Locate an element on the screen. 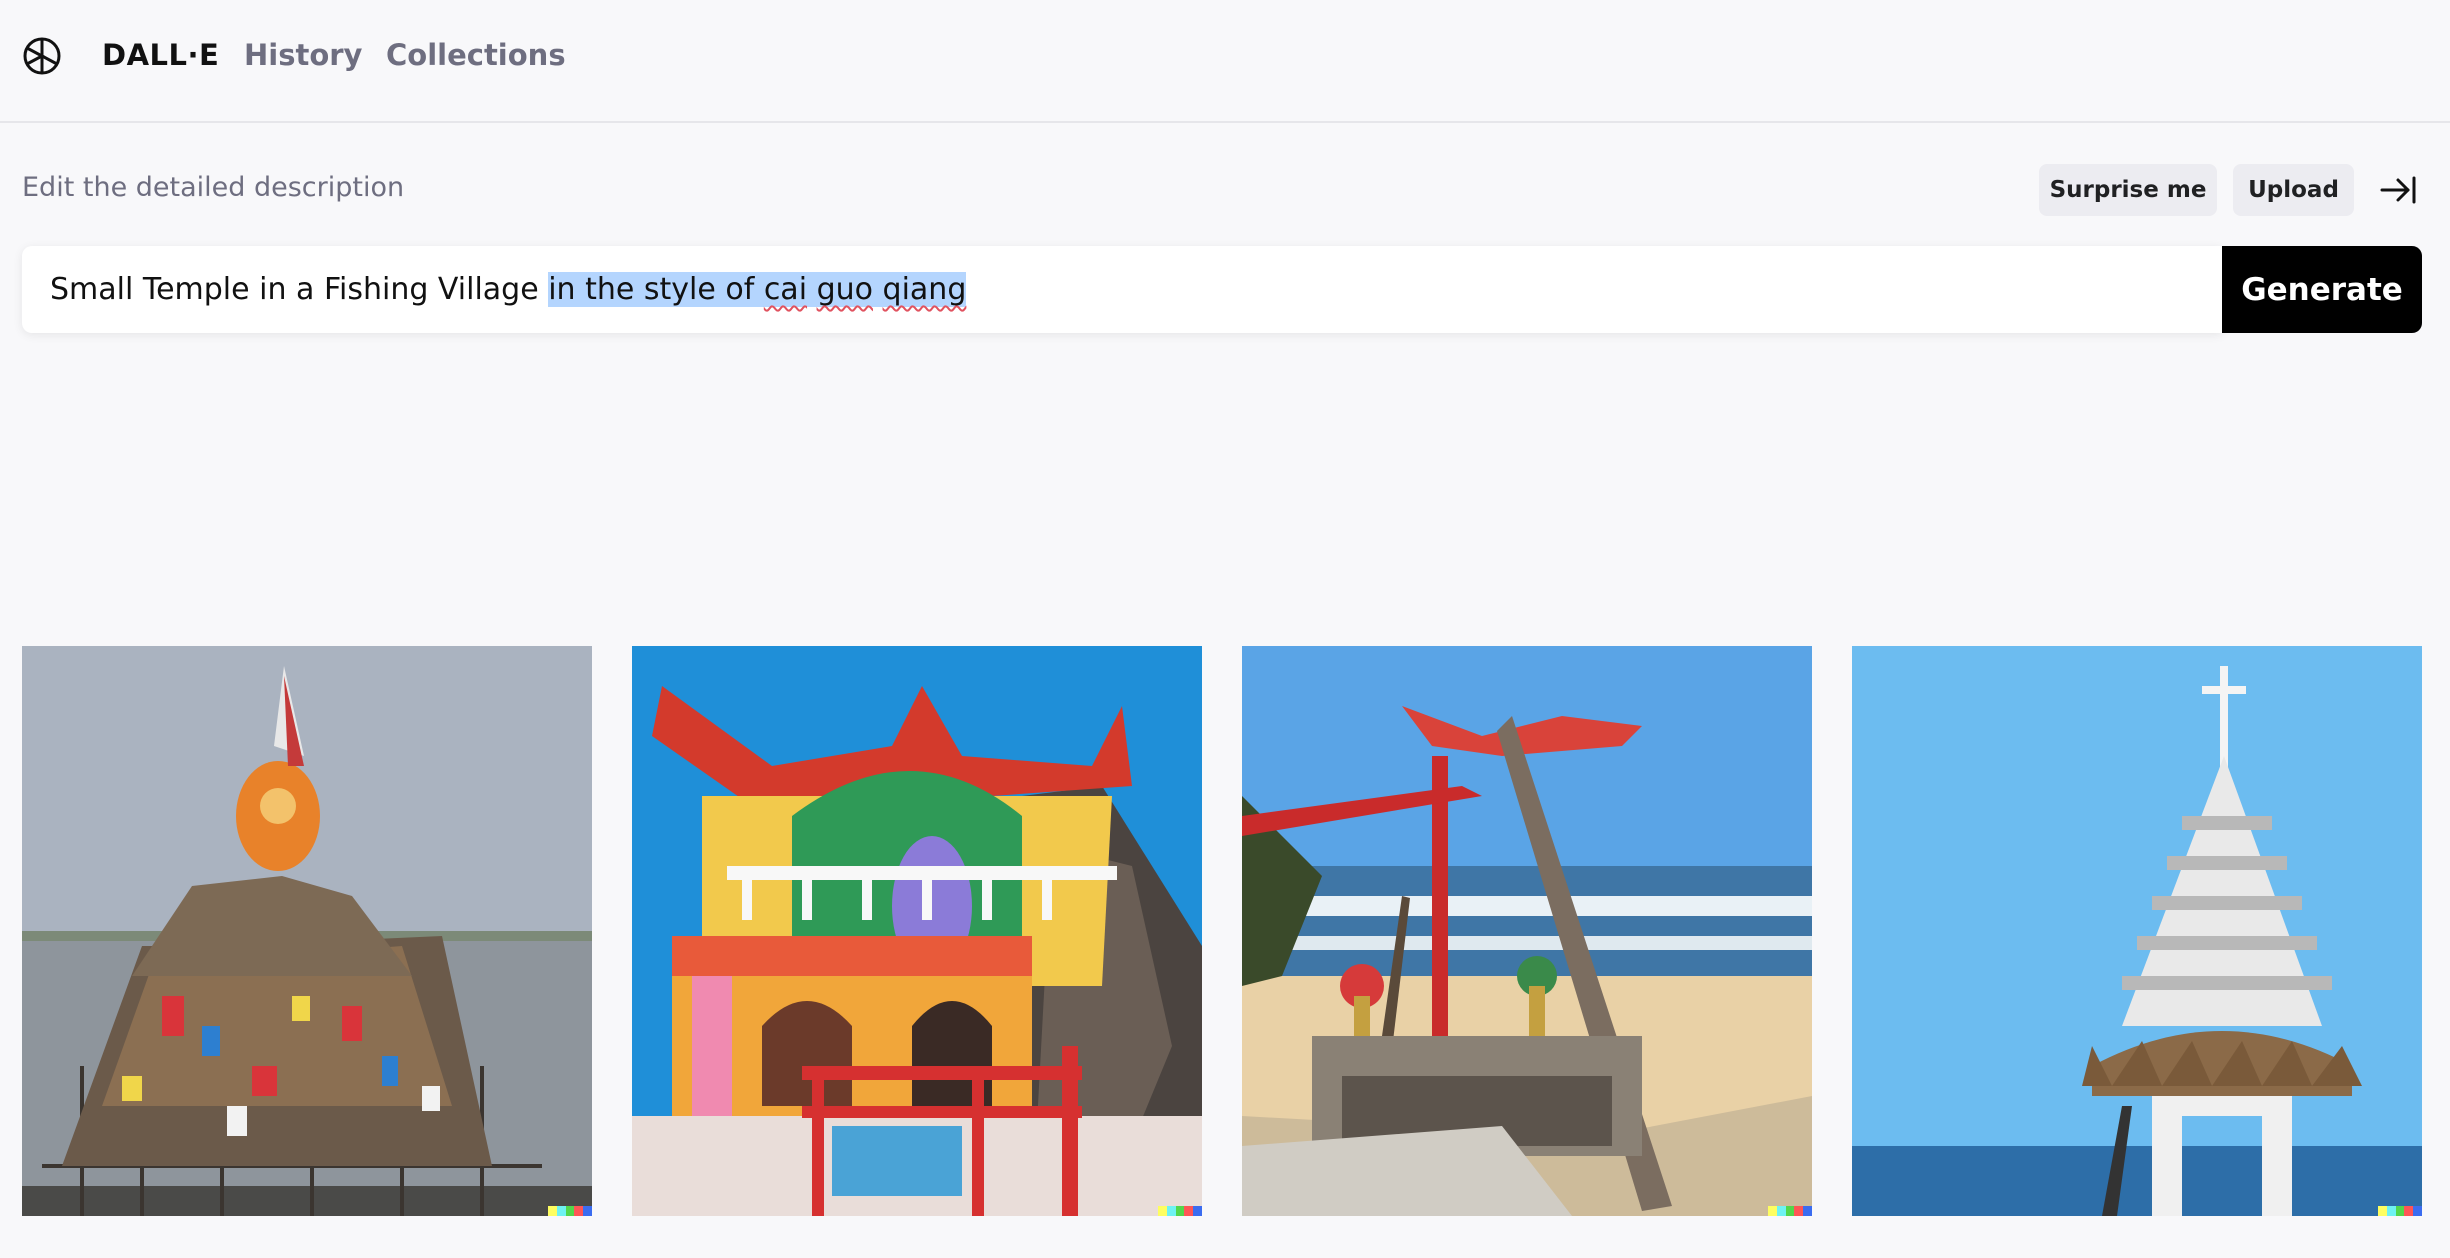 The height and width of the screenshot is (1258, 2450). openai-logo-icon is located at coordinates (42, 56).